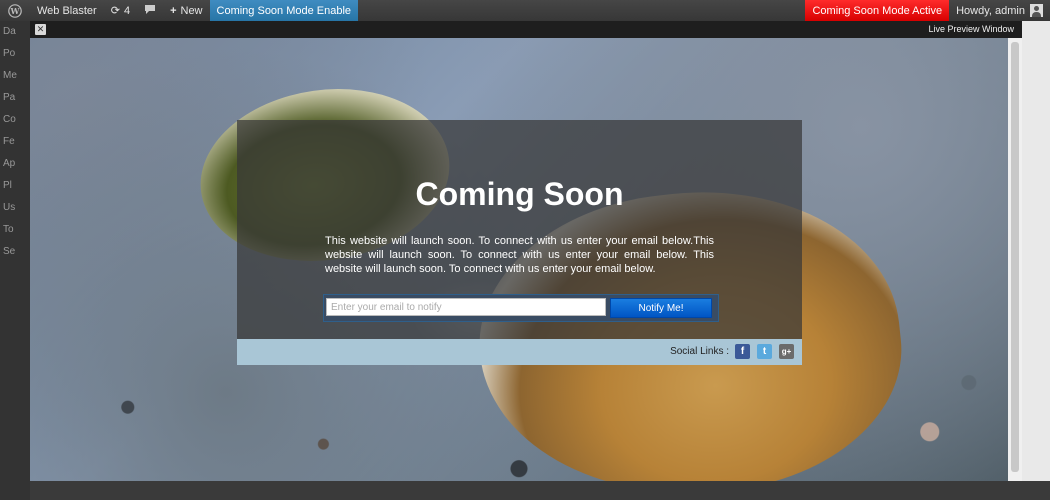 The width and height of the screenshot is (1050, 500). What do you see at coordinates (661, 308) in the screenshot?
I see `notify-me-button: Notify Me!` at bounding box center [661, 308].